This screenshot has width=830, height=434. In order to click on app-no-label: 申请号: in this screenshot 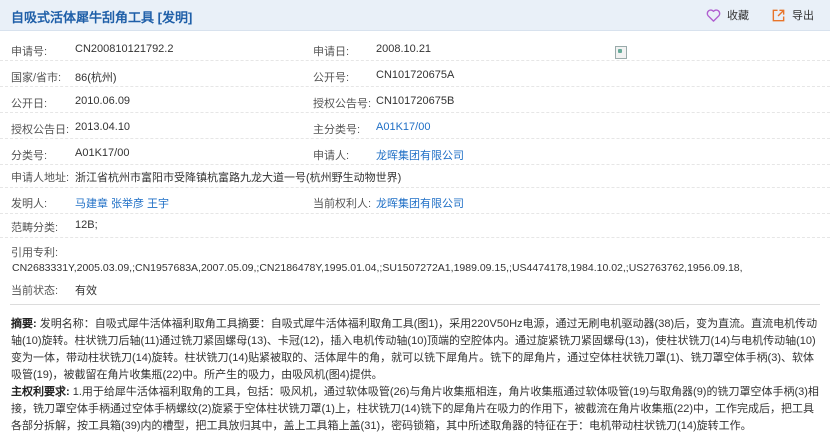, I will do `click(29, 52)`.